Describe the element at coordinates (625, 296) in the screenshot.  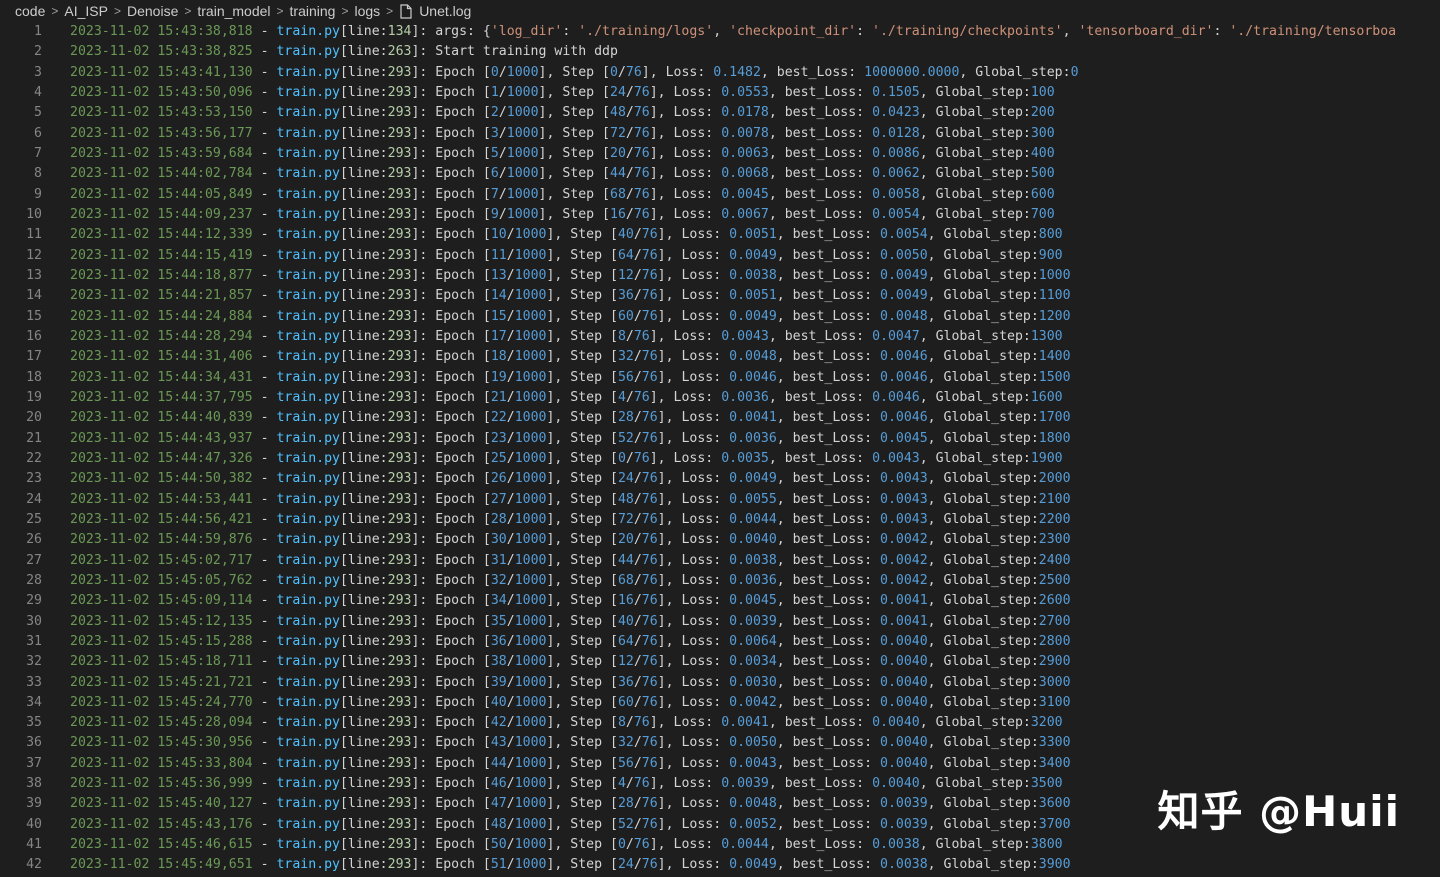
I see `step-value: 36` at that location.